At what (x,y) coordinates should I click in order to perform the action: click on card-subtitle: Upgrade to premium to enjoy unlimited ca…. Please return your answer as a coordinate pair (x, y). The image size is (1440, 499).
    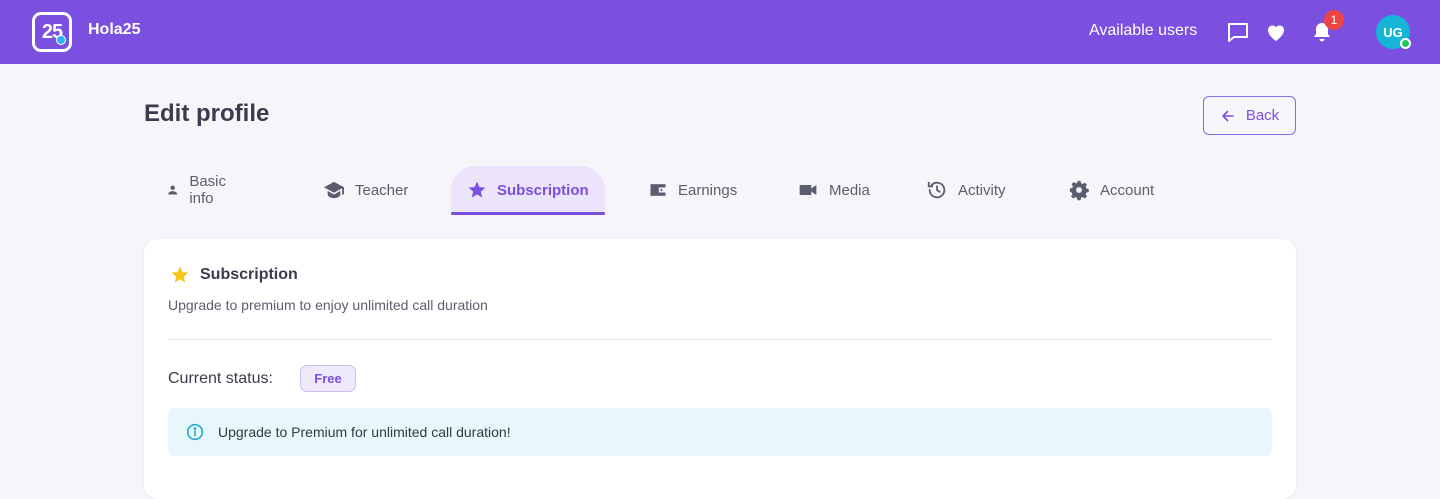
    Looking at the image, I should click on (328, 305).